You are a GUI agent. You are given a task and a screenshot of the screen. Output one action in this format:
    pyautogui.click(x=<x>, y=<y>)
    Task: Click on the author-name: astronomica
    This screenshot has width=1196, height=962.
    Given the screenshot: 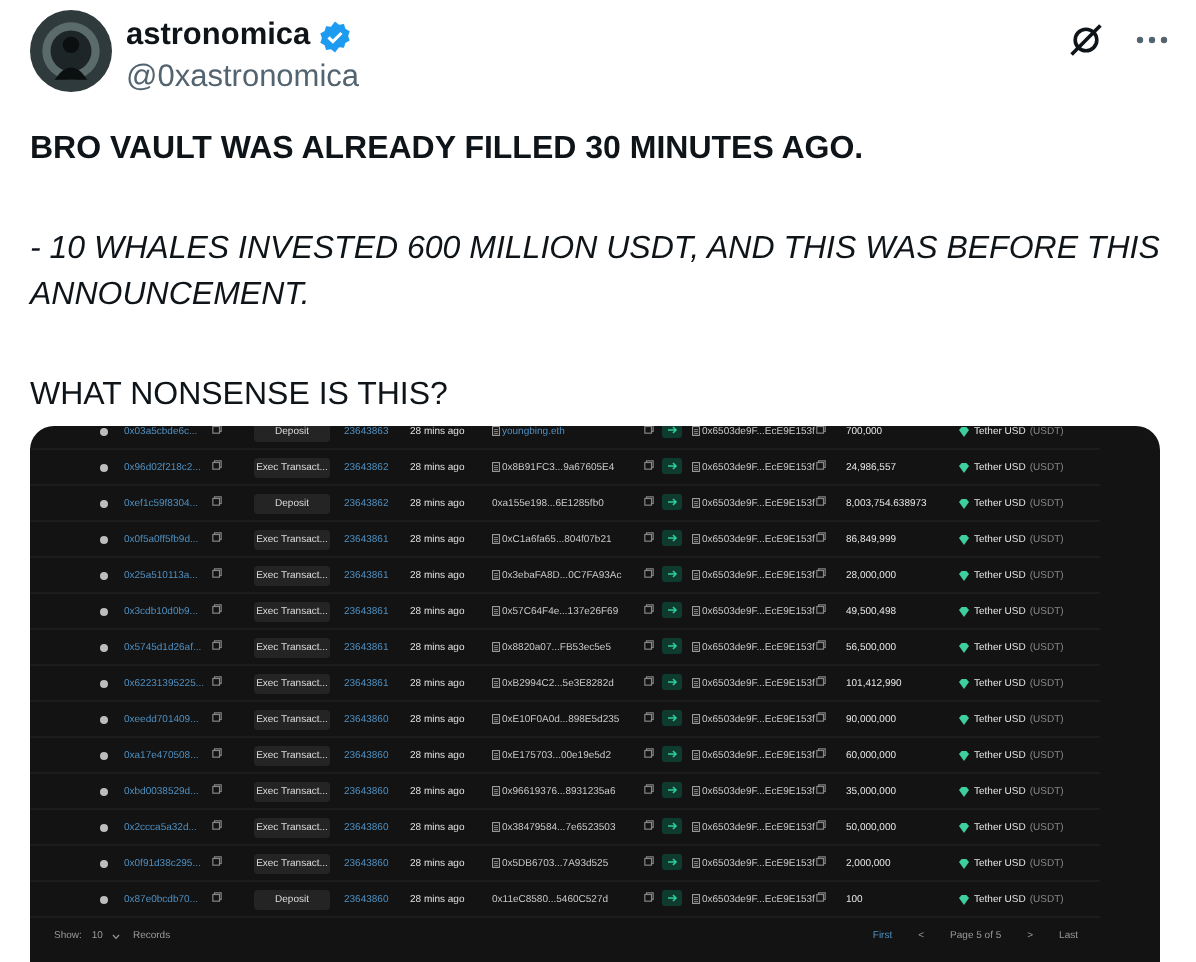 What is the action you would take?
    pyautogui.click(x=218, y=36)
    